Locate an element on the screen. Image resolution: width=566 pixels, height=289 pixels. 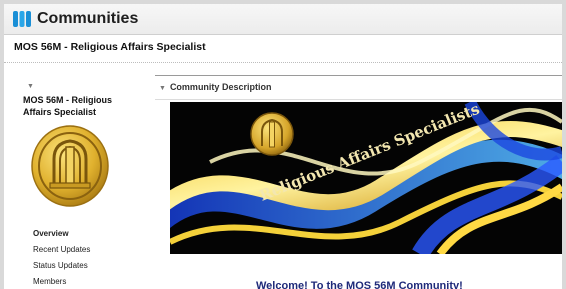
sidebar-name-line1: MOS 56M - Religious is located at coordinates (68, 100).